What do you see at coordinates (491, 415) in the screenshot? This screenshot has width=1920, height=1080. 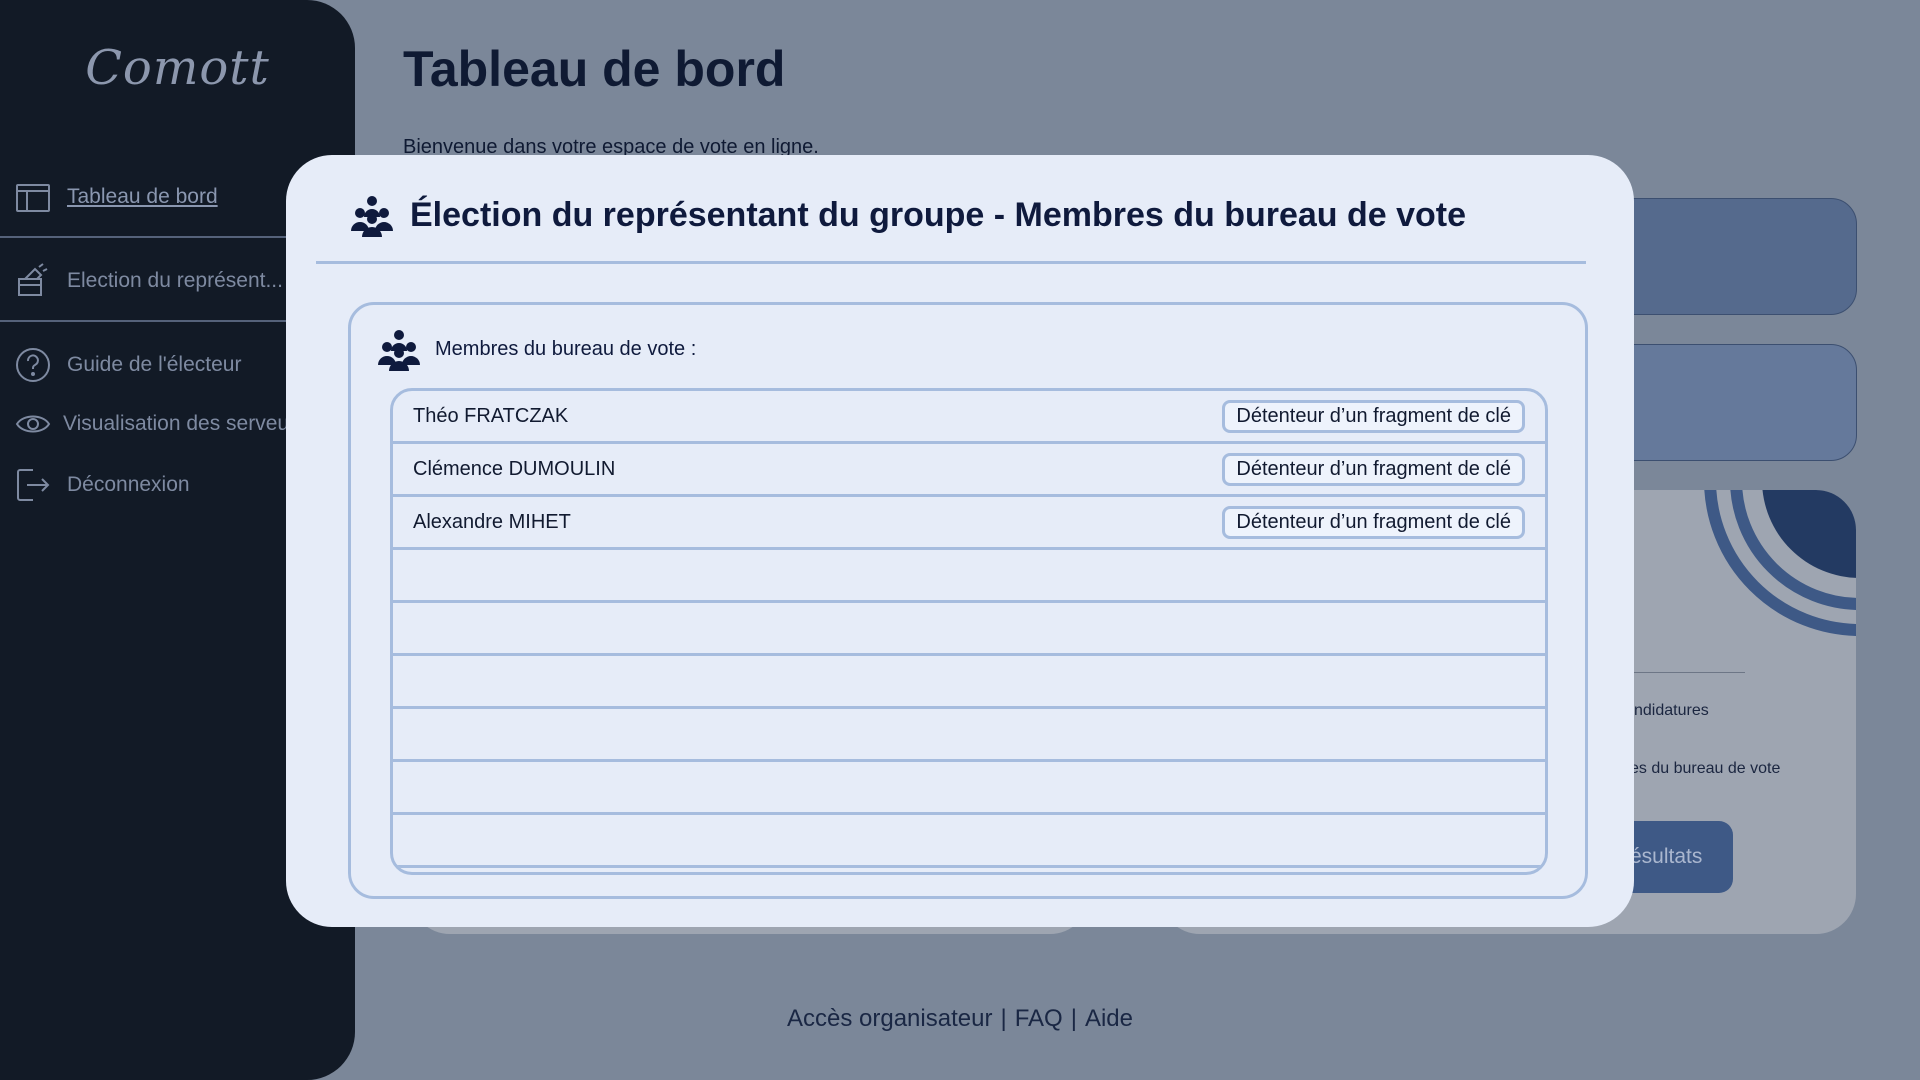 I see `member-name: Théo FRATCZAK` at bounding box center [491, 415].